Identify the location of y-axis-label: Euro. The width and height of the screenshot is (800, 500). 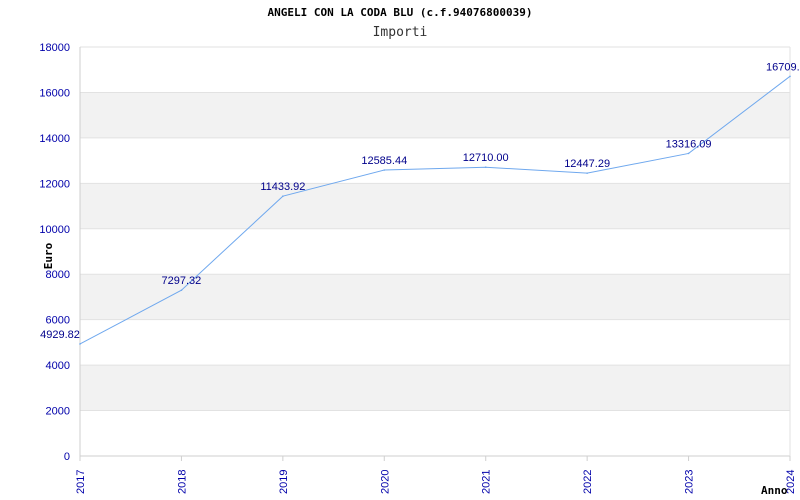
(48, 255).